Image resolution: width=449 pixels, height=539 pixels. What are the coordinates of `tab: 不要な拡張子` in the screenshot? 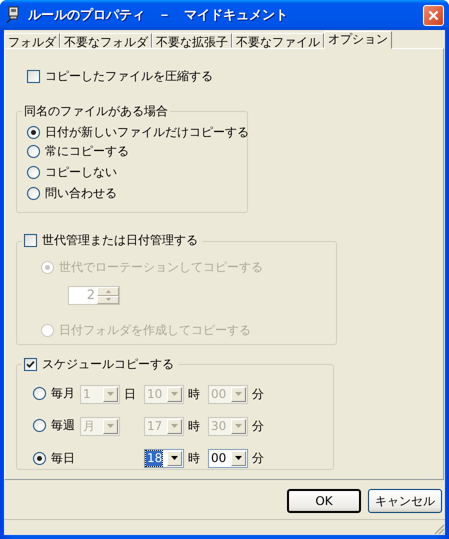 It's located at (192, 40).